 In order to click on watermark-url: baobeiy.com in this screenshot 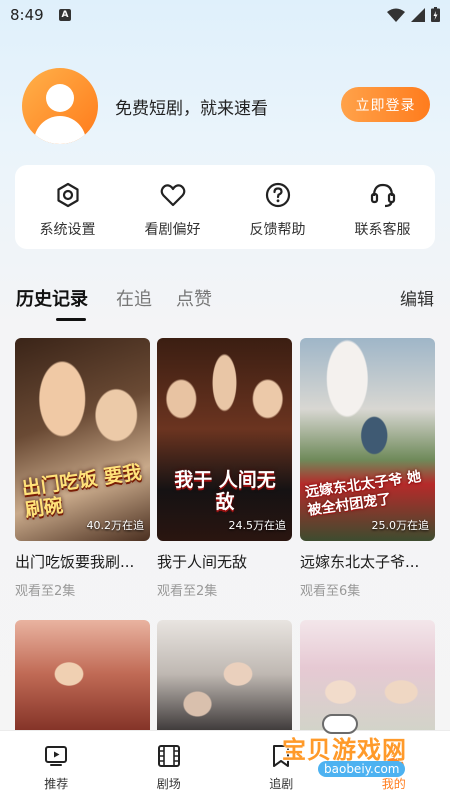, I will do `click(362, 769)`.